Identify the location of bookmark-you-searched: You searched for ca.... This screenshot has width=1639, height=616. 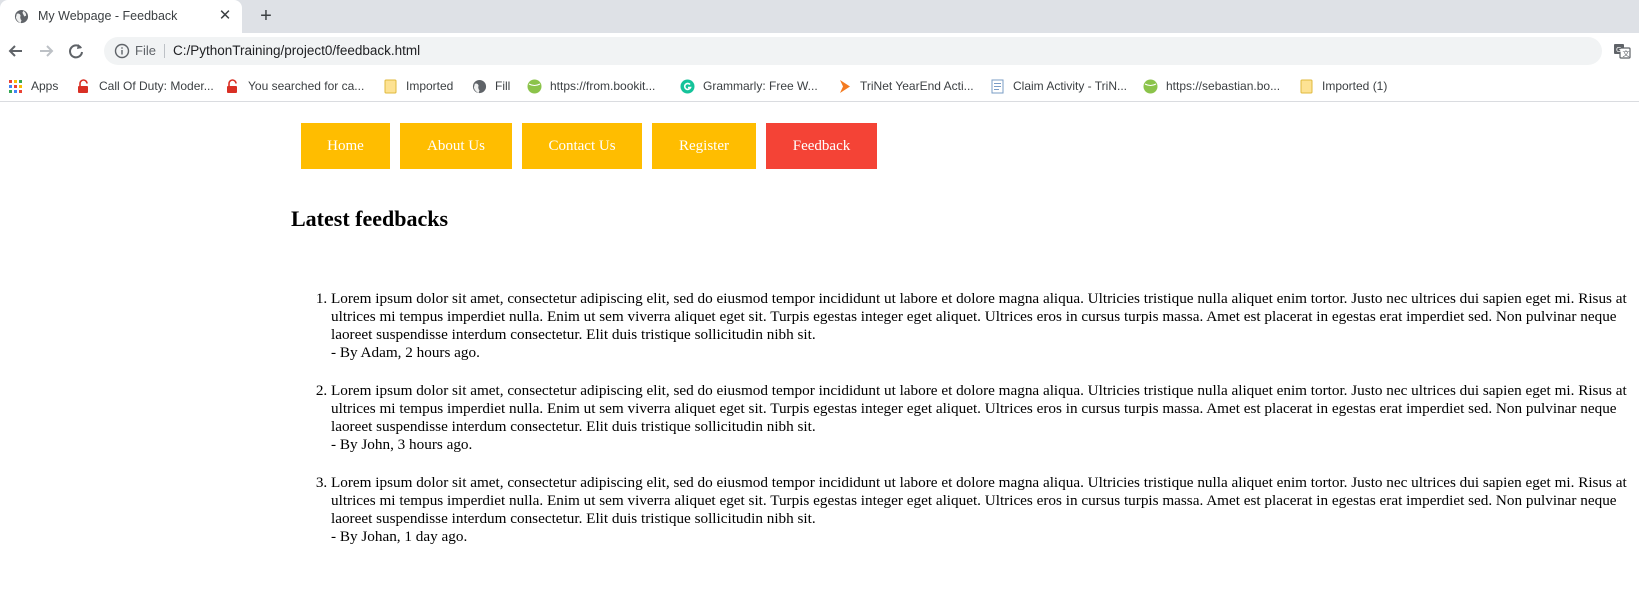
(294, 86).